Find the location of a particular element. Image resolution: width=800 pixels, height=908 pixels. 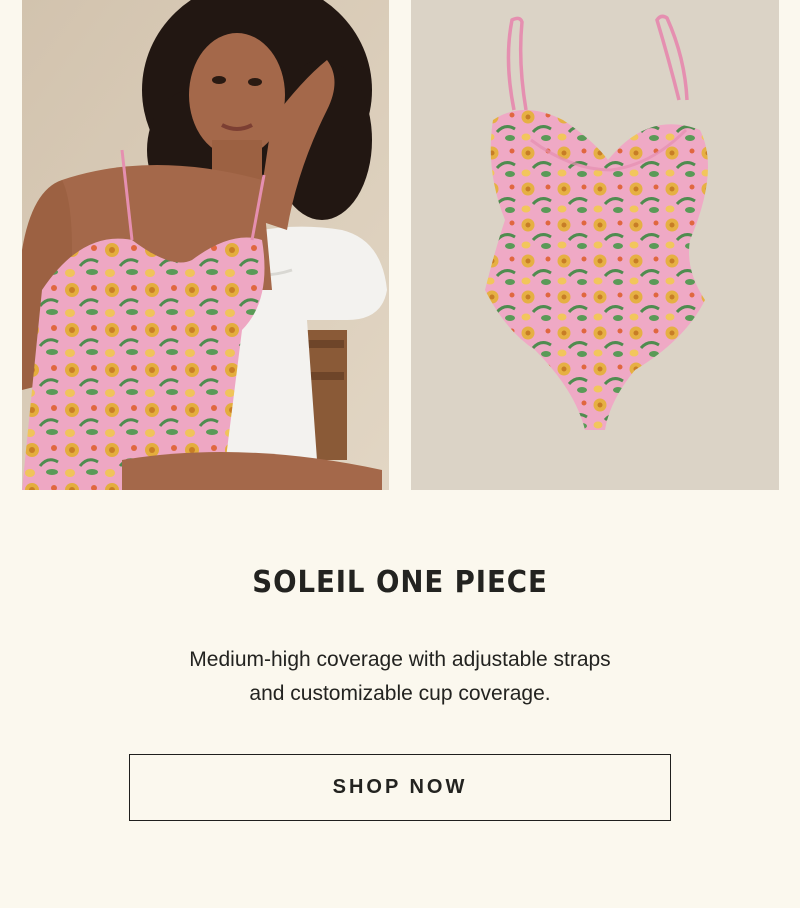

shop-now-button: SHOP NOW is located at coordinates (400, 787).